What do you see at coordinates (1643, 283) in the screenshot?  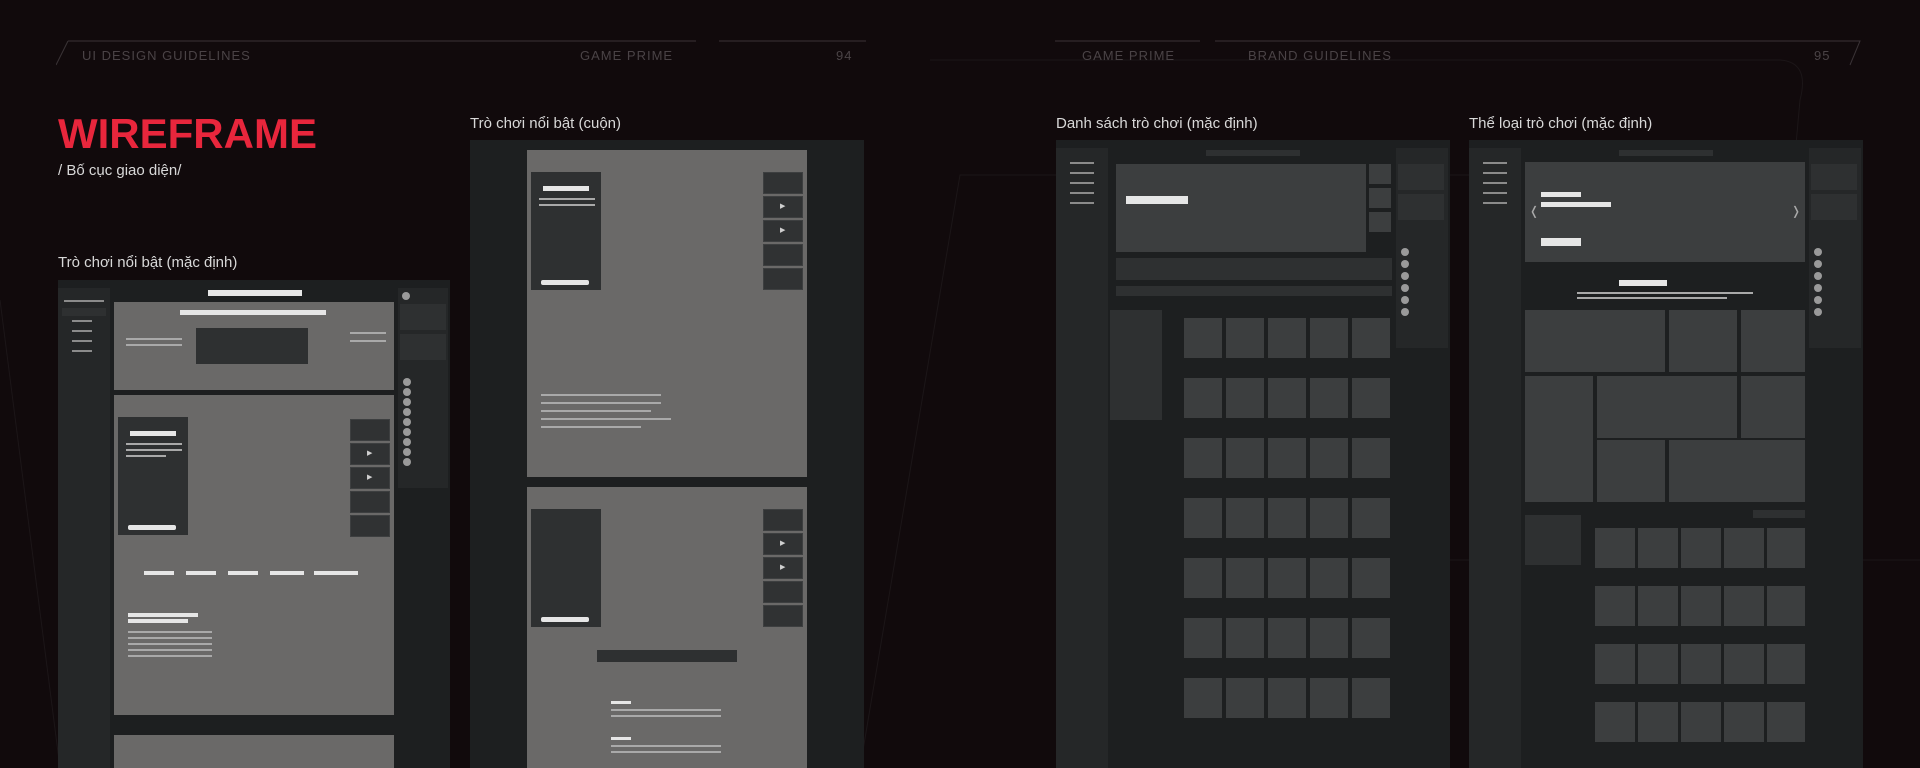 I see `genre-title` at bounding box center [1643, 283].